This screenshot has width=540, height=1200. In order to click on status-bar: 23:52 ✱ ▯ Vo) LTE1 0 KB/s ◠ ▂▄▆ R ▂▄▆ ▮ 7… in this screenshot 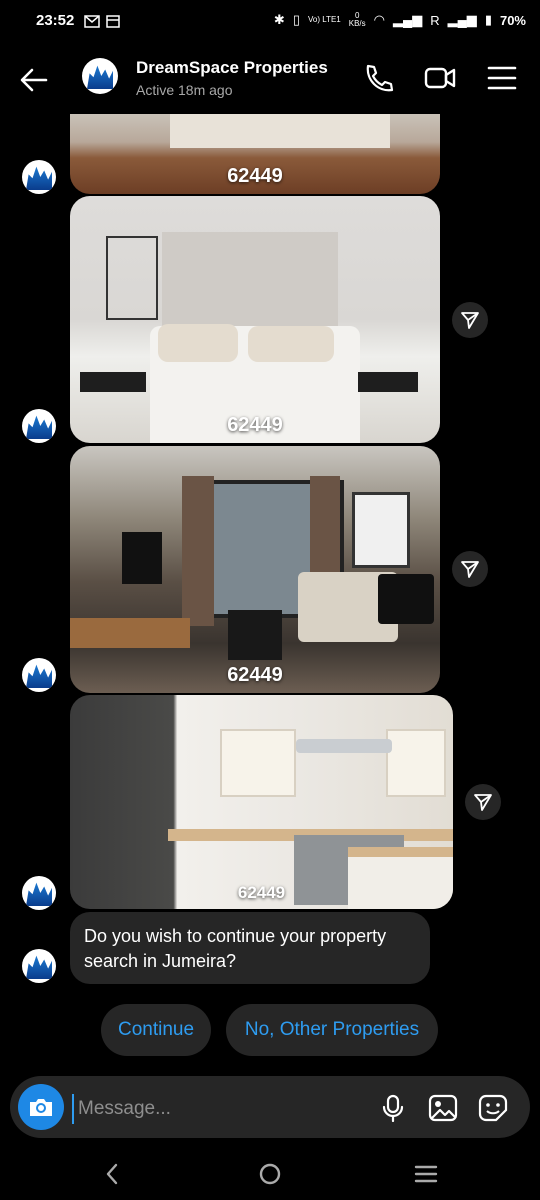, I will do `click(270, 22)`.